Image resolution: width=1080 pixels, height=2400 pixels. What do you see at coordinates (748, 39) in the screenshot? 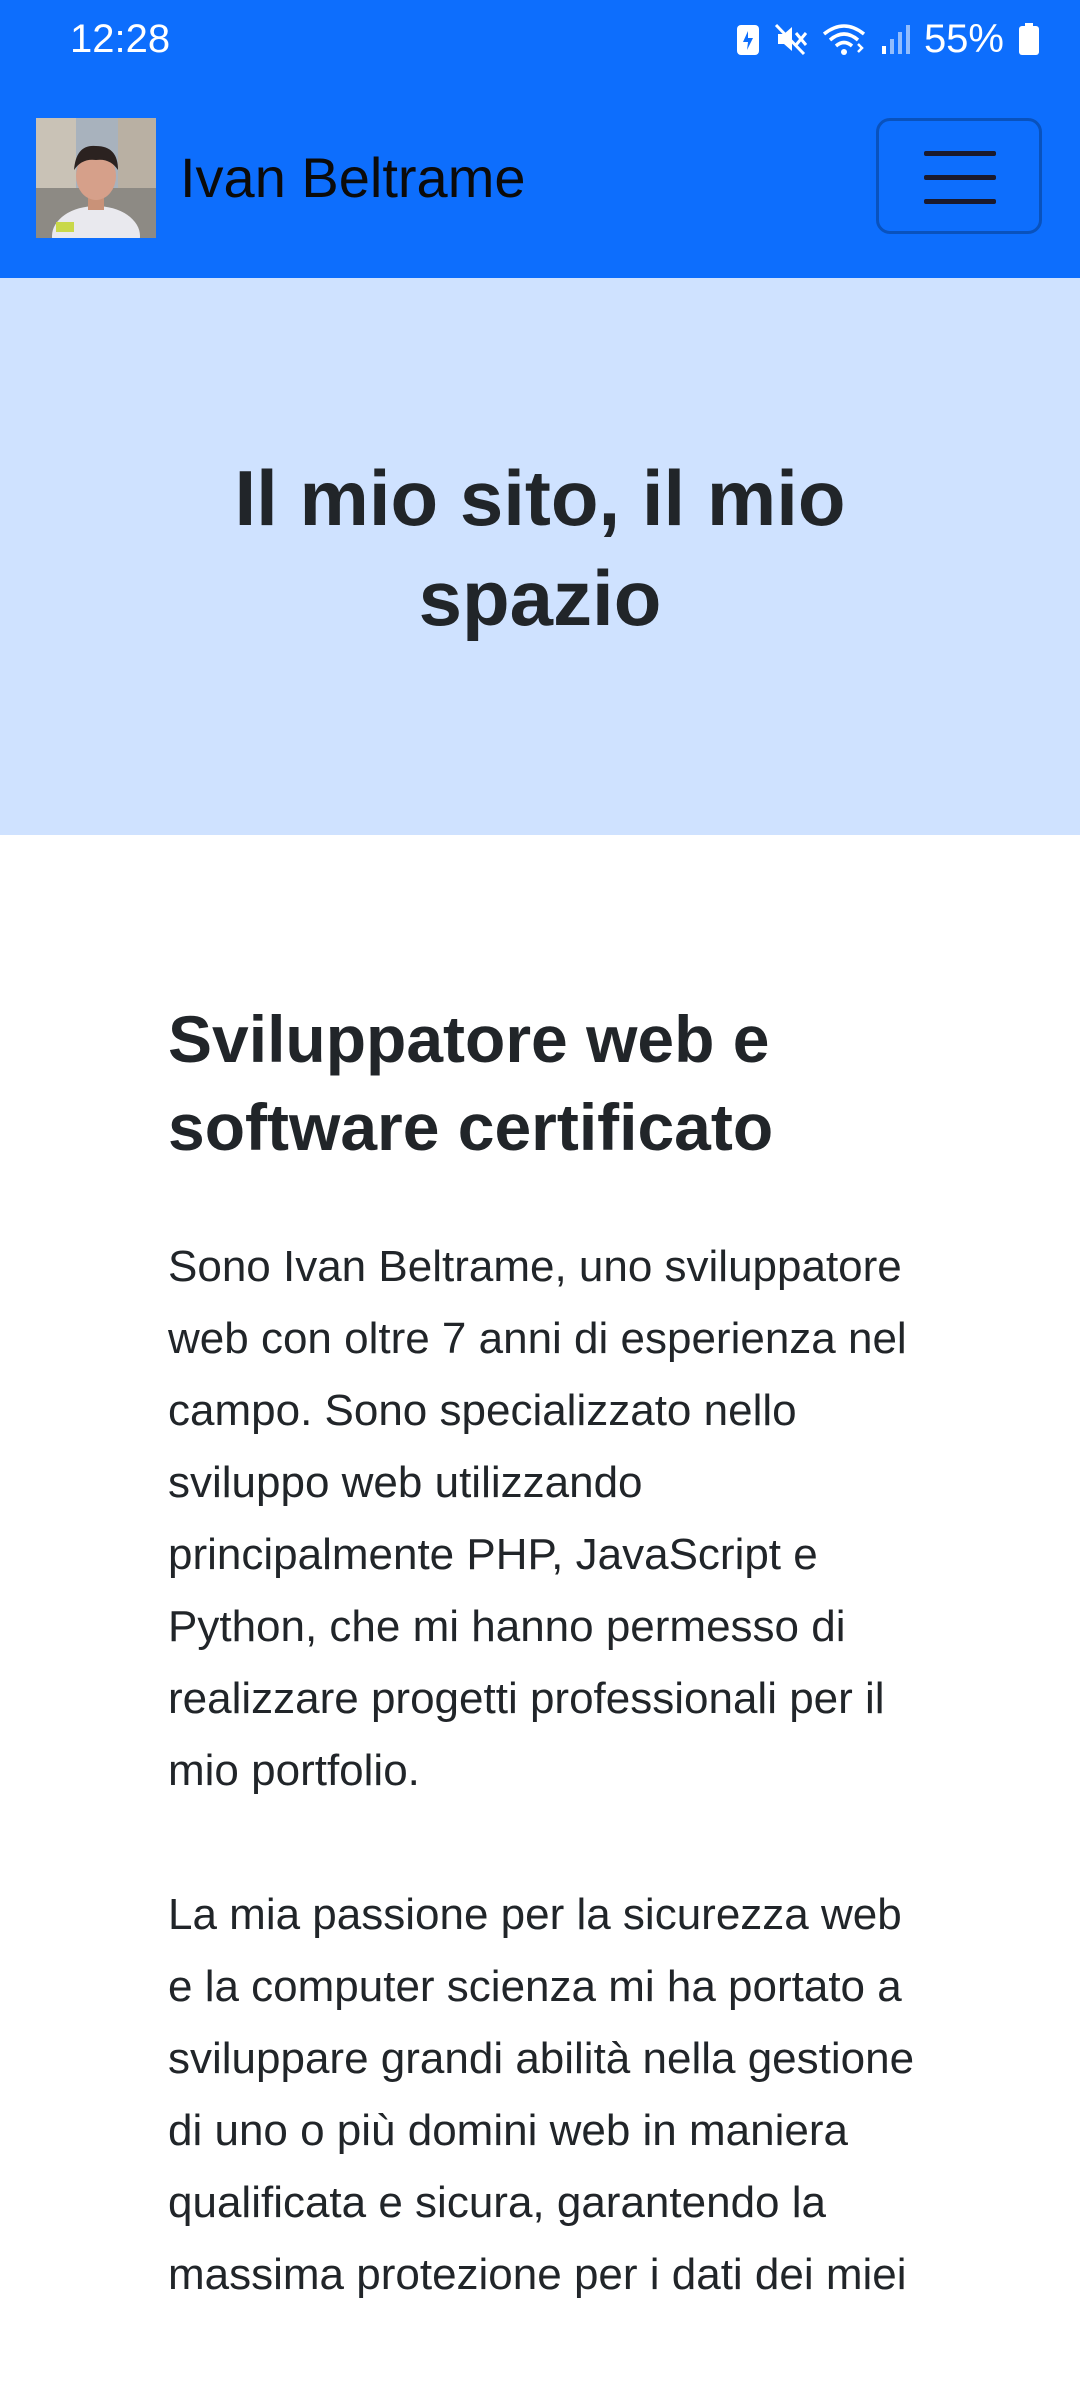
I see `data-saver-icon` at bounding box center [748, 39].